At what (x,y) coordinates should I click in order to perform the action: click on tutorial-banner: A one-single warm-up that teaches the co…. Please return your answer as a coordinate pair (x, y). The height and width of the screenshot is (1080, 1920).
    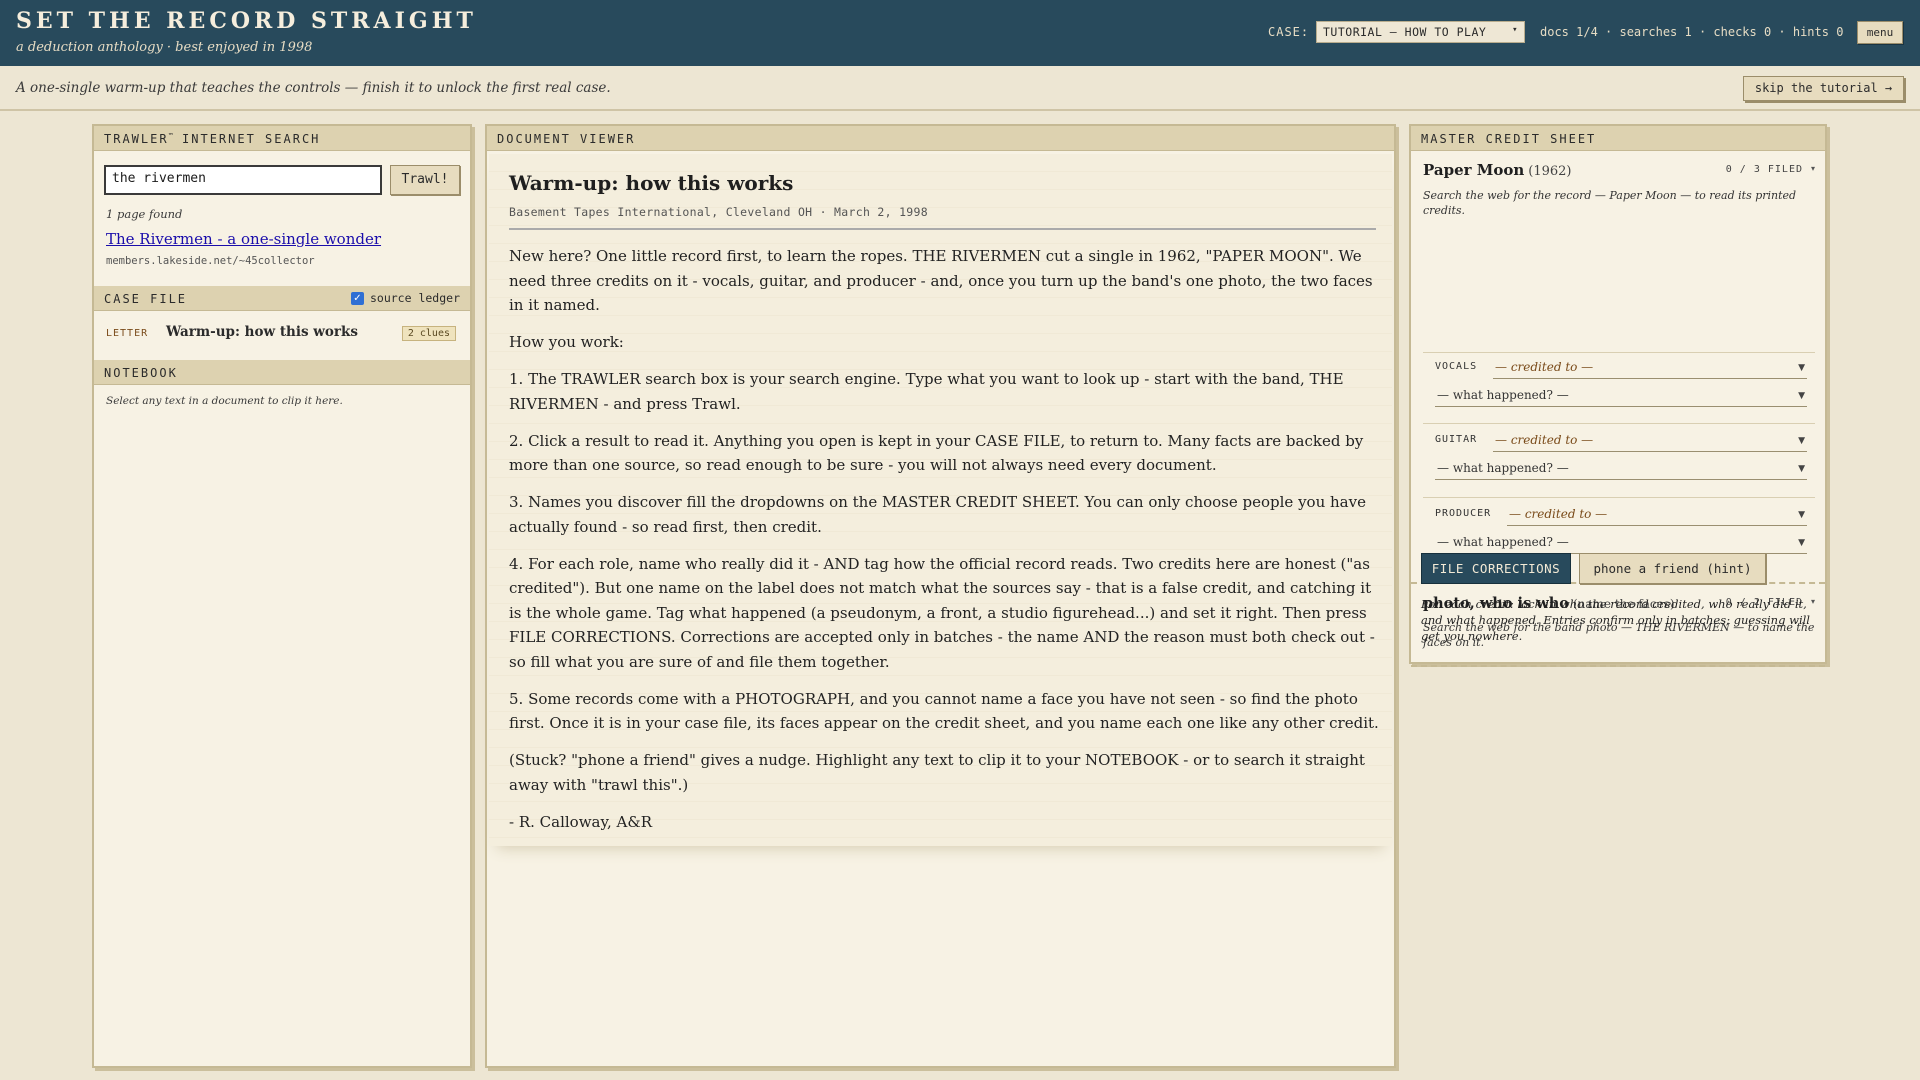
    Looking at the image, I should click on (960, 88).